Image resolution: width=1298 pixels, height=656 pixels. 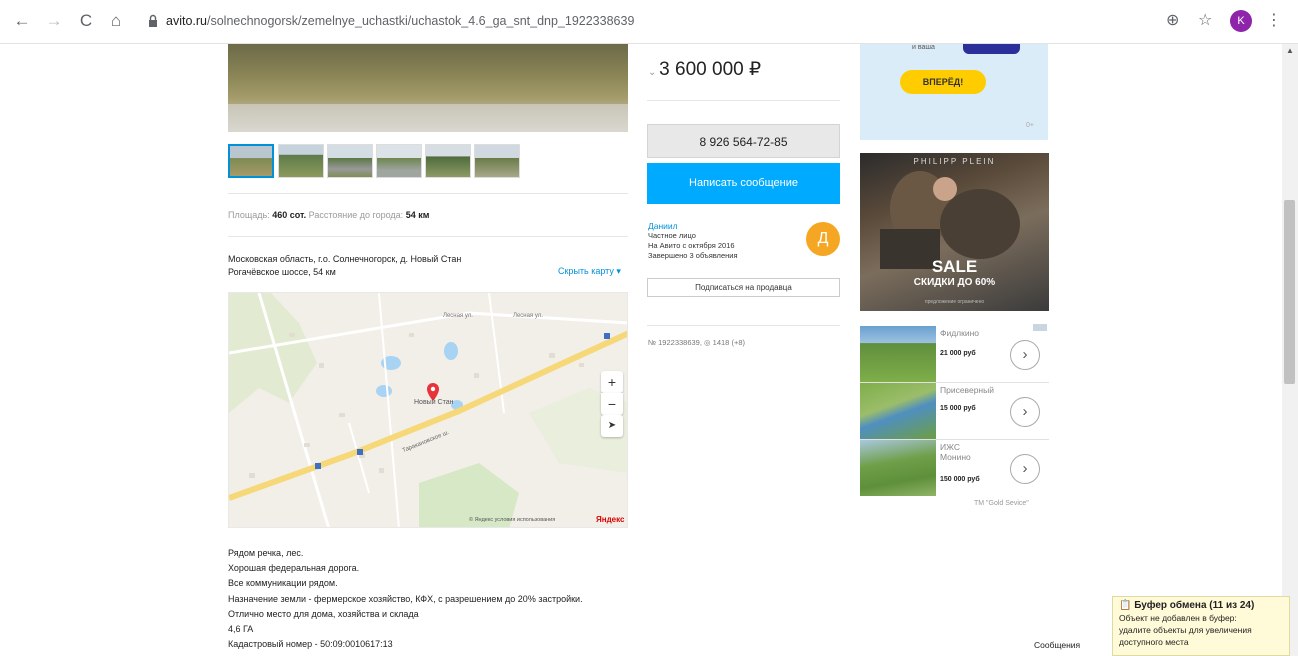 What do you see at coordinates (1172, 20) in the screenshot?
I see `zoom-icon: ⊕` at bounding box center [1172, 20].